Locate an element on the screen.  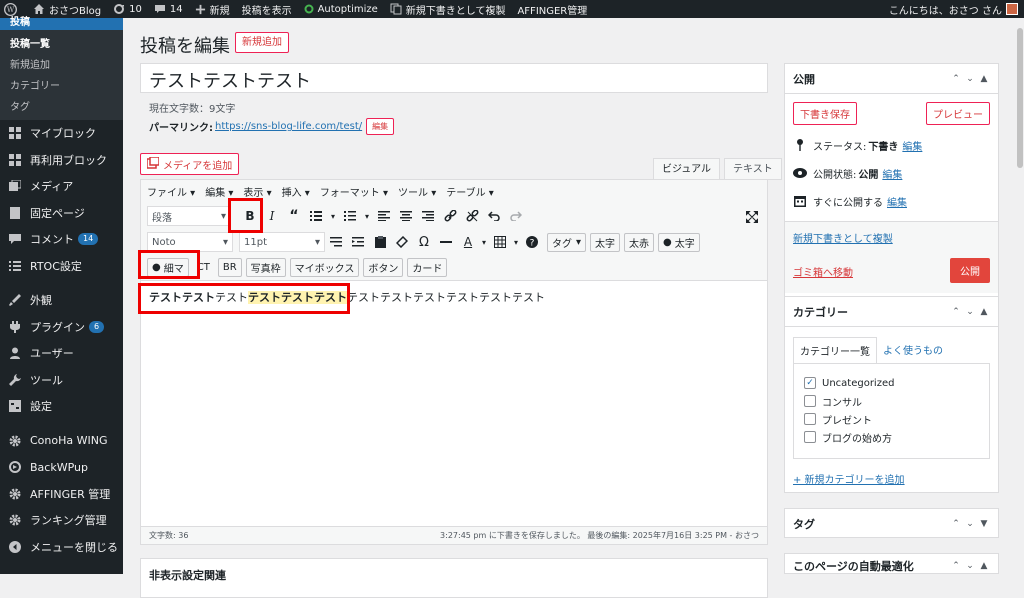
paste-icon is located at coordinates (380, 242).